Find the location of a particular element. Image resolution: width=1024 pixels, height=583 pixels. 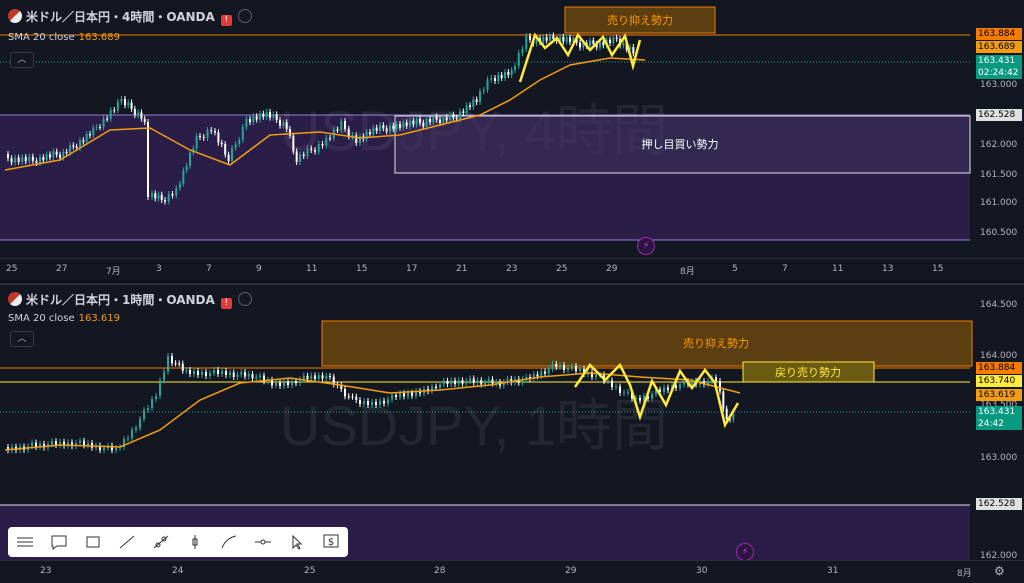

drag-handle-icon is located at coordinates (25, 542).